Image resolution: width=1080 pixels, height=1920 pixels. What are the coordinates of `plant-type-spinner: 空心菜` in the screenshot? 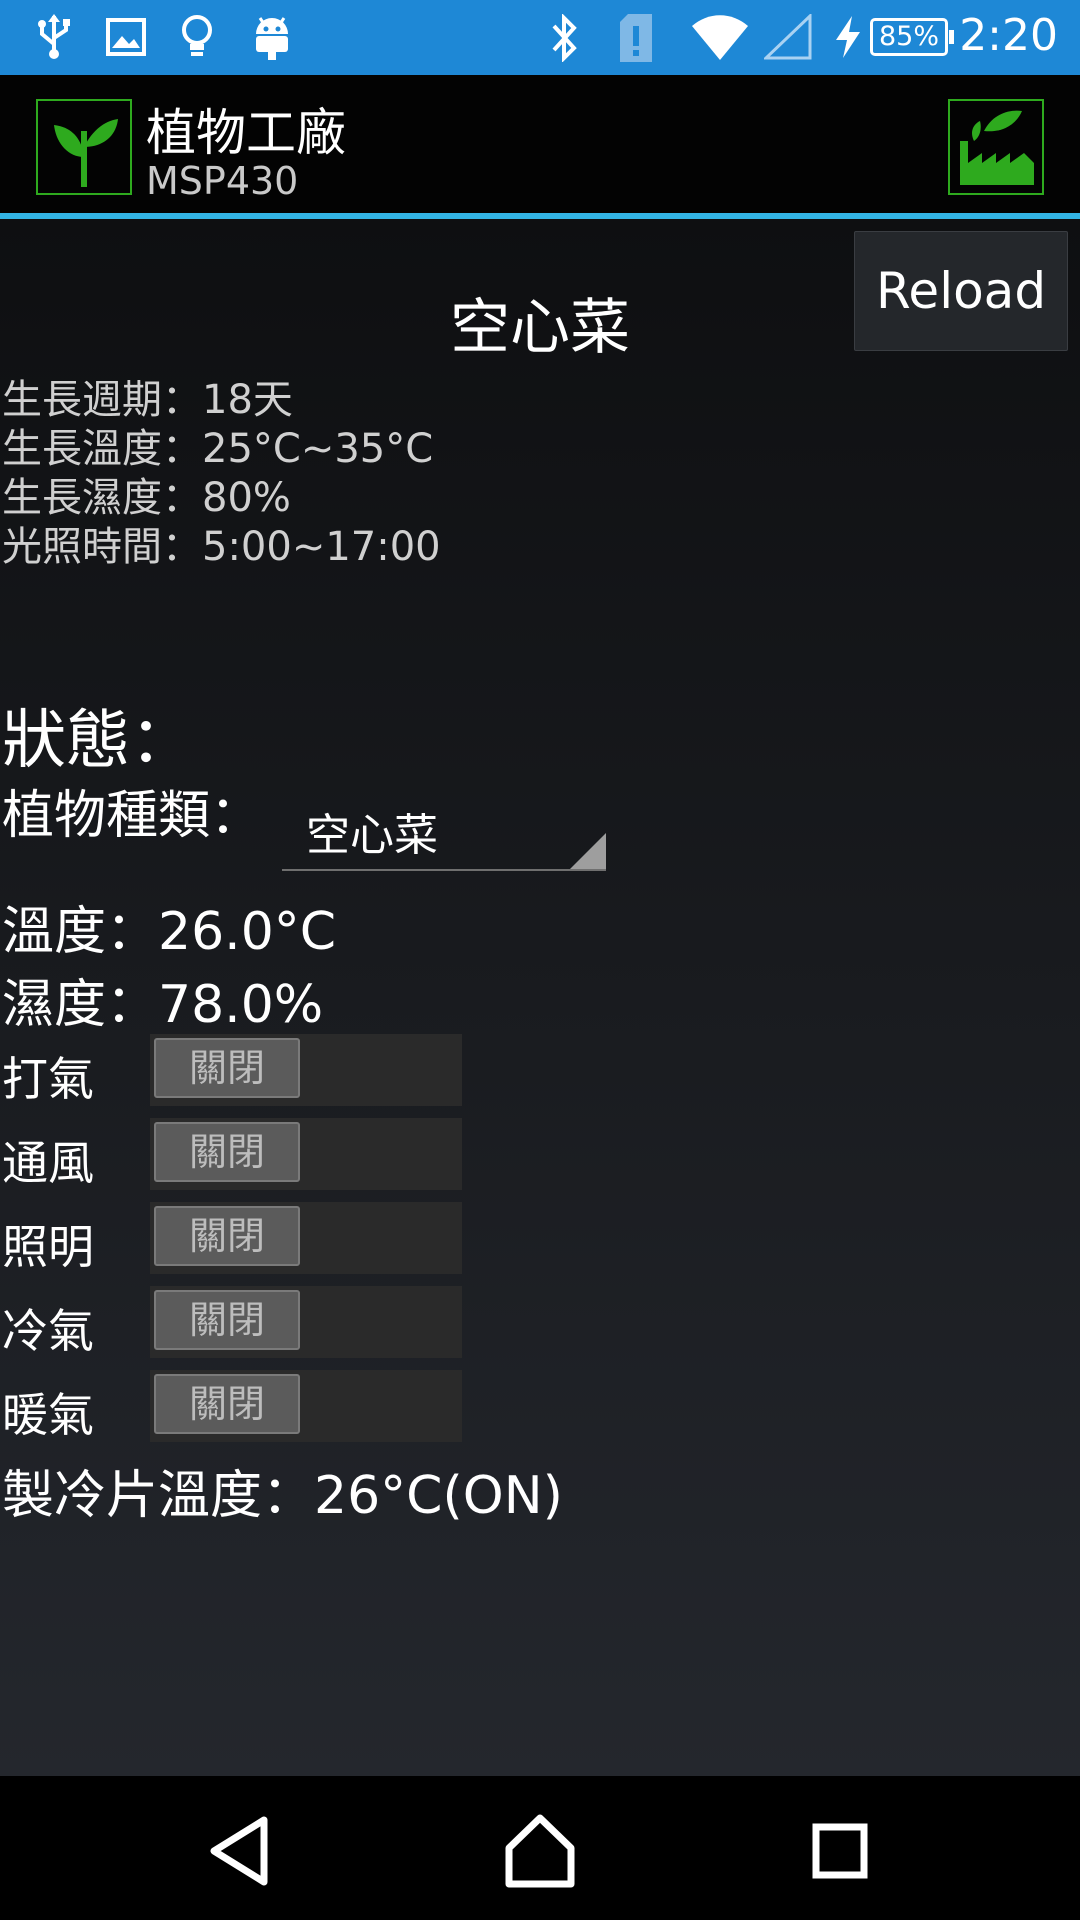 It's located at (444, 825).